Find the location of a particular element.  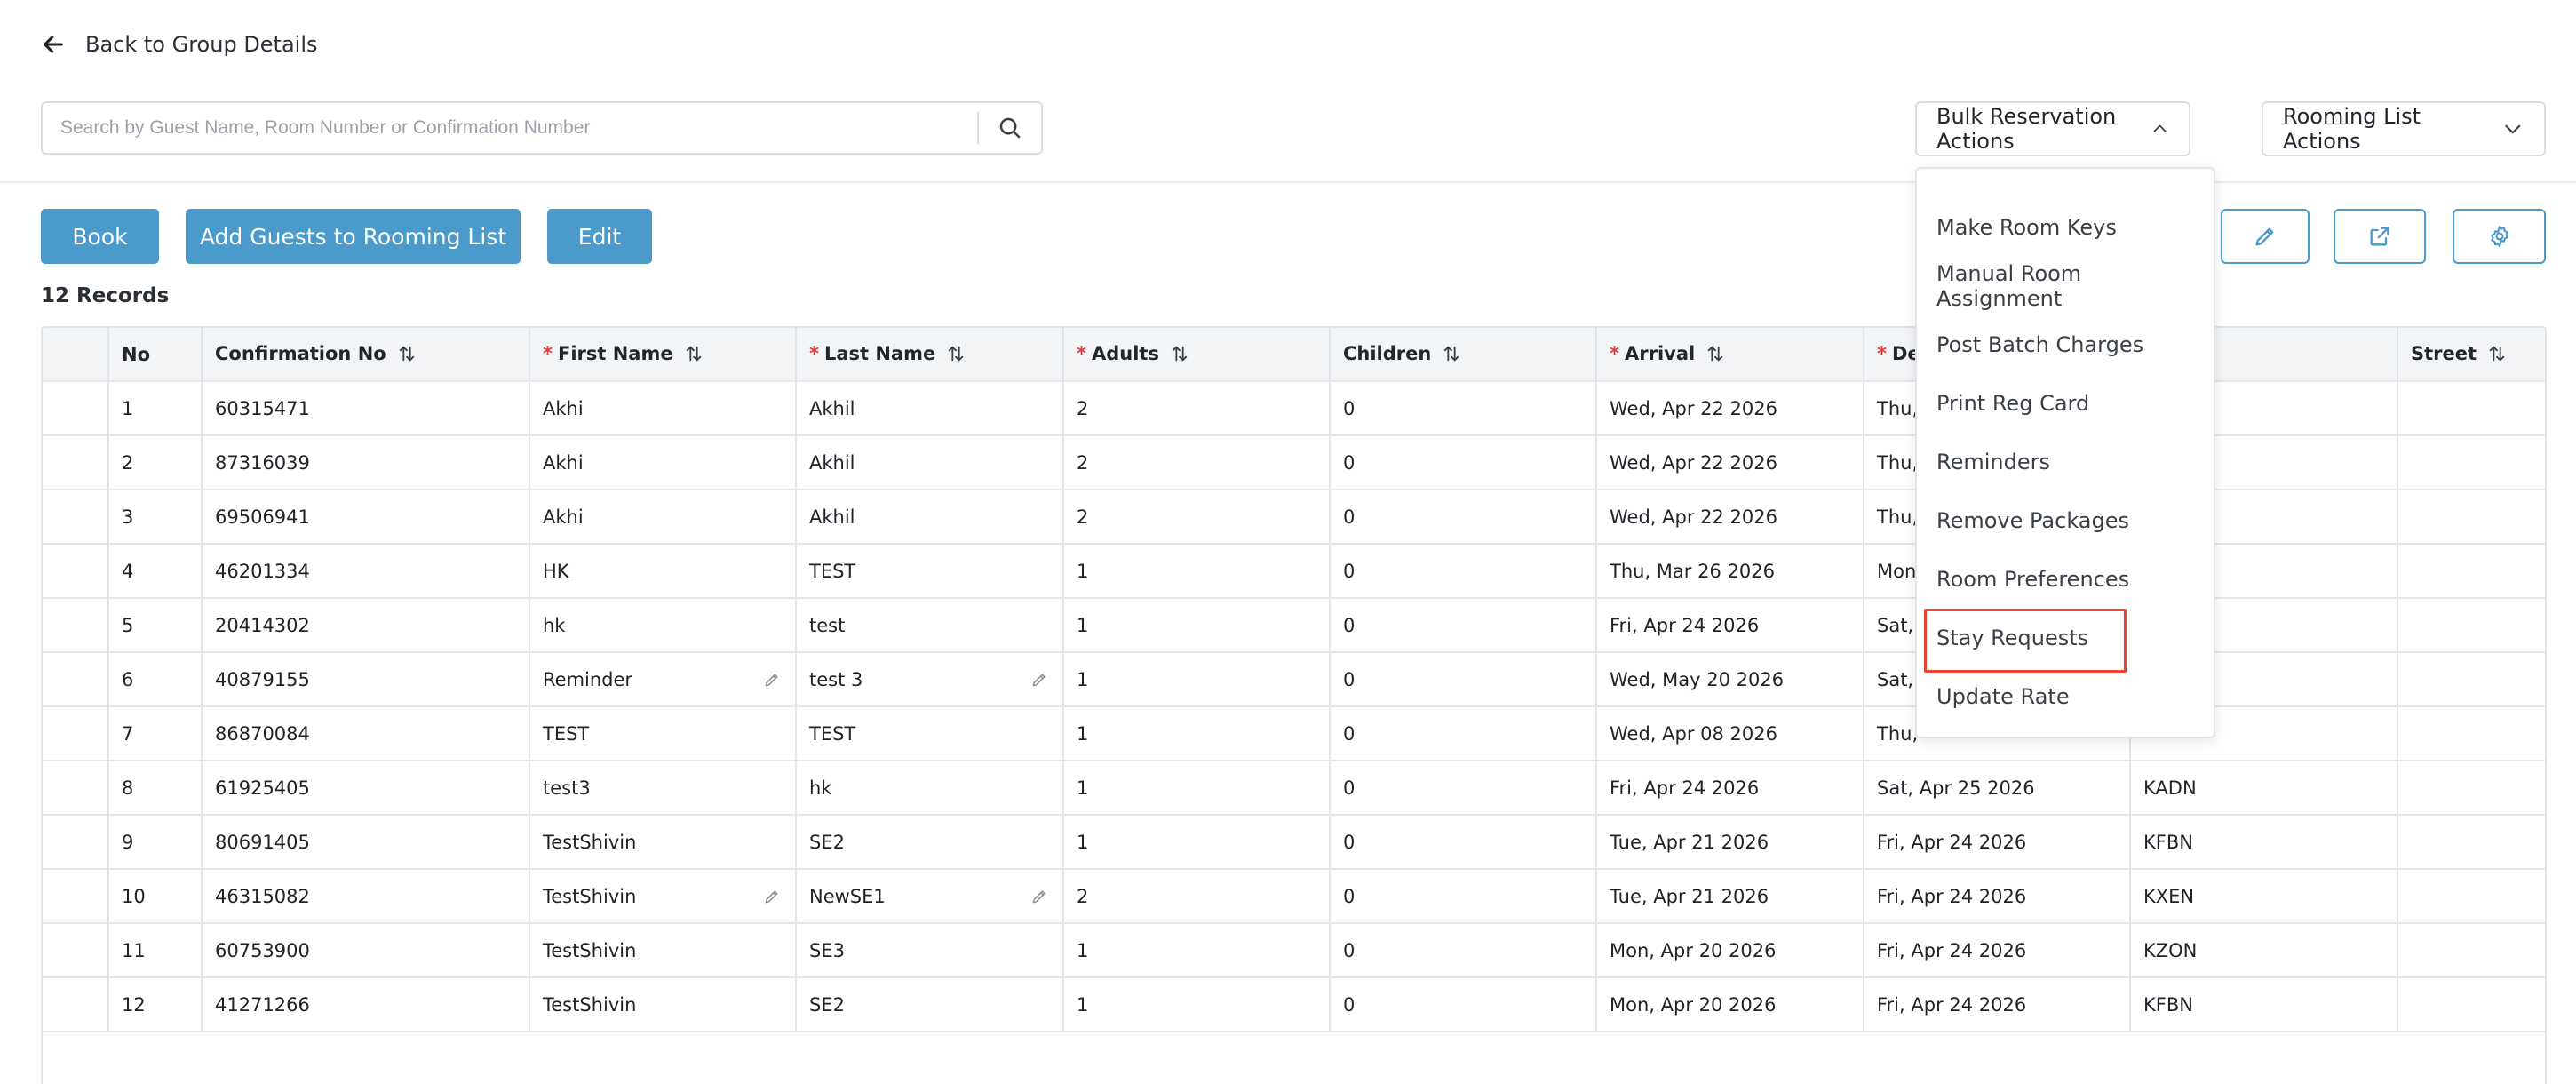

menu-item-make-room-keys: Make Room Keys is located at coordinates (2065, 228).